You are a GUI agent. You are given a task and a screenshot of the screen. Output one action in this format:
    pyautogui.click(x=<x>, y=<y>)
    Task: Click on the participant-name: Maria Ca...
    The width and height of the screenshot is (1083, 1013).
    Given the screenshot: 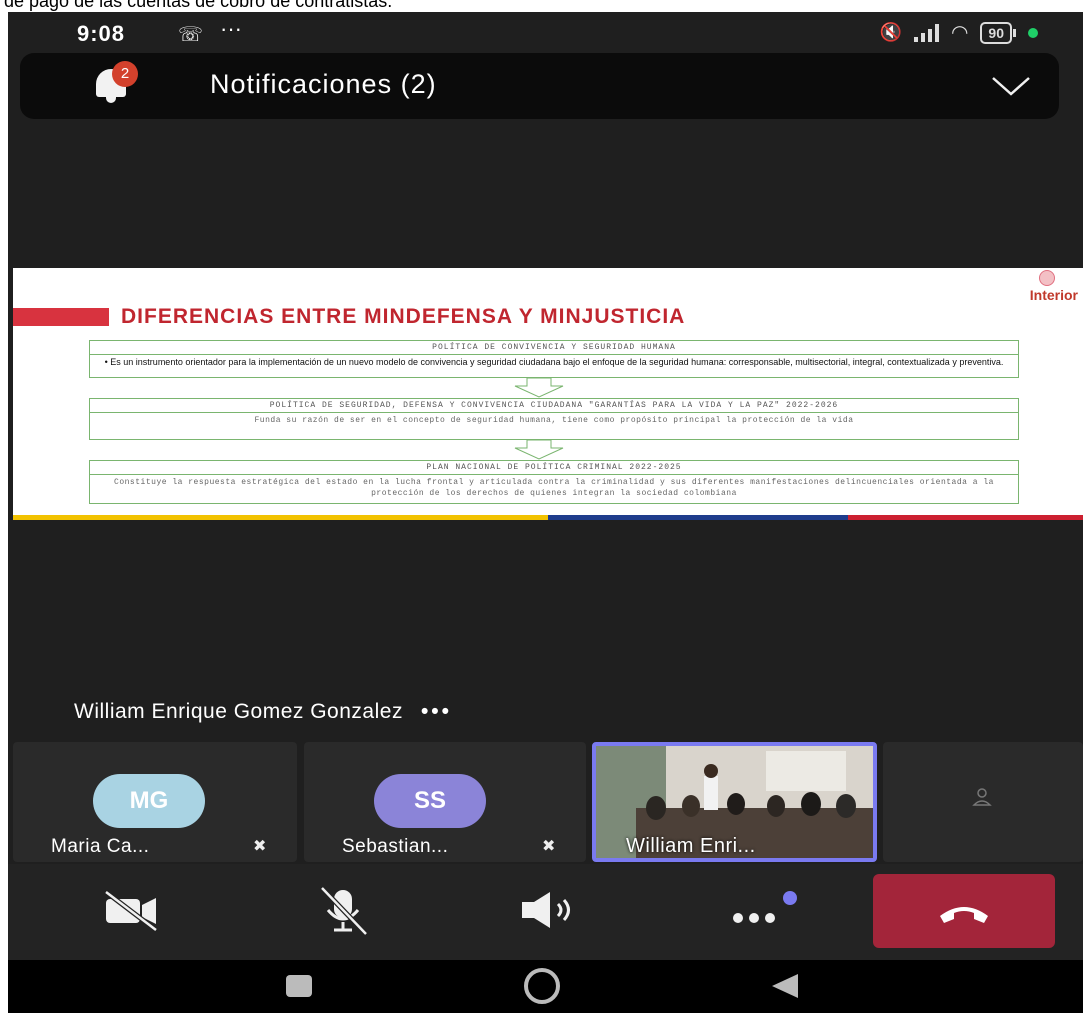 What is the action you would take?
    pyautogui.click(x=100, y=846)
    